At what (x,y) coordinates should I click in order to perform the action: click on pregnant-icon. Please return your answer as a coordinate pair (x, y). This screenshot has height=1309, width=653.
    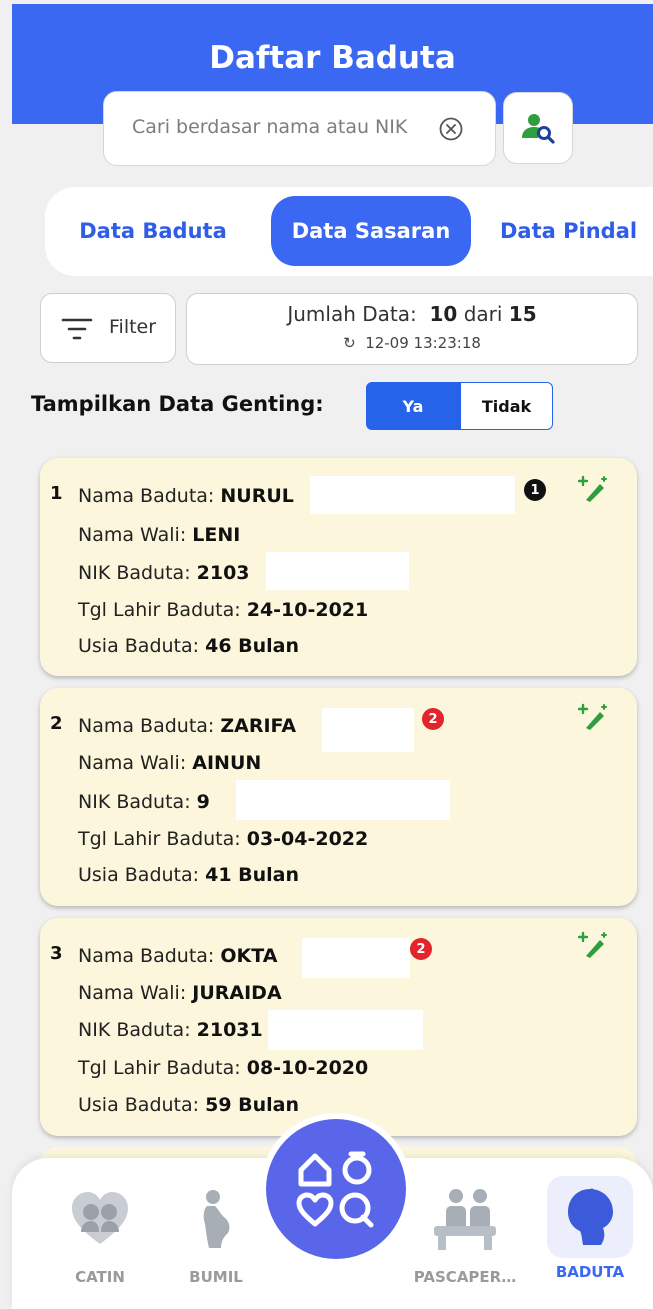
    Looking at the image, I should click on (216, 1219).